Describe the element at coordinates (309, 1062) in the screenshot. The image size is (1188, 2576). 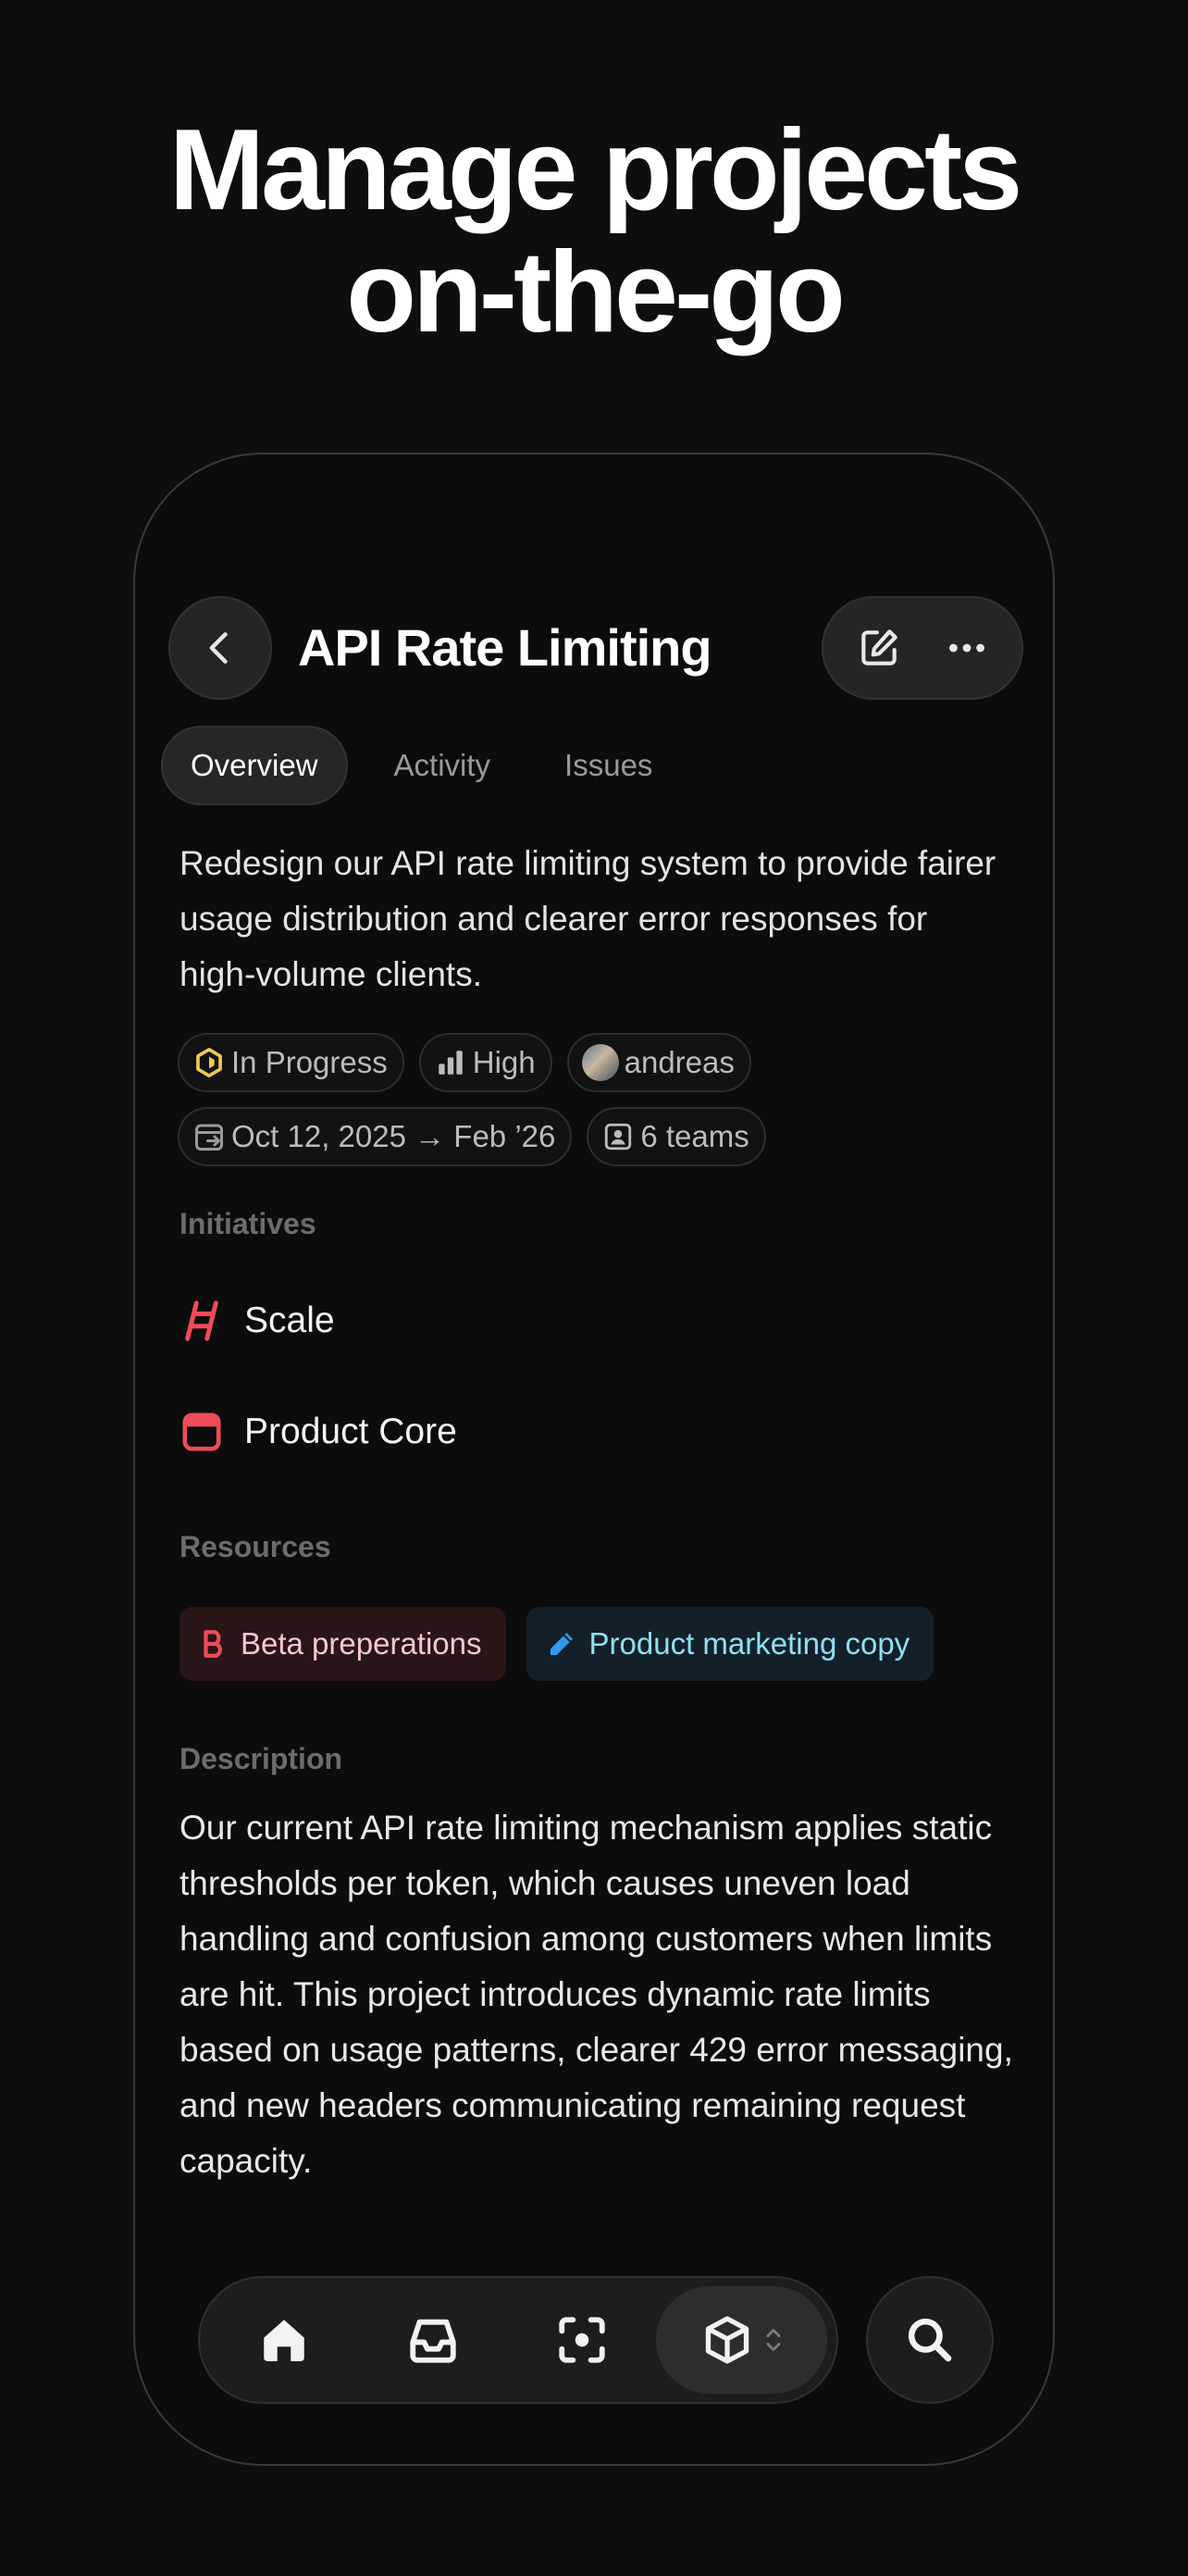
I see `status-label: In Progress` at that location.